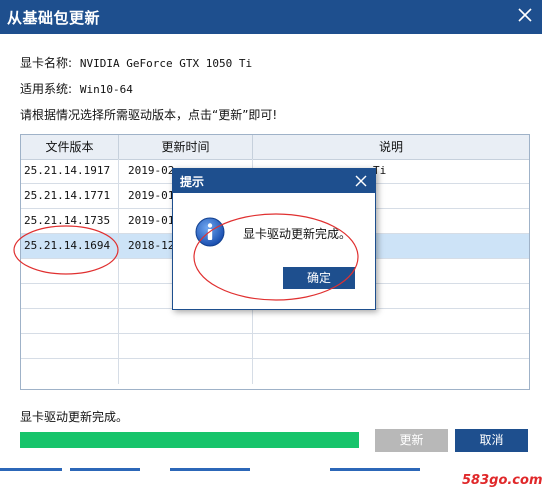 The height and width of the screenshot is (497, 542). I want to click on window-title: 从基础包更新, so click(54, 18).